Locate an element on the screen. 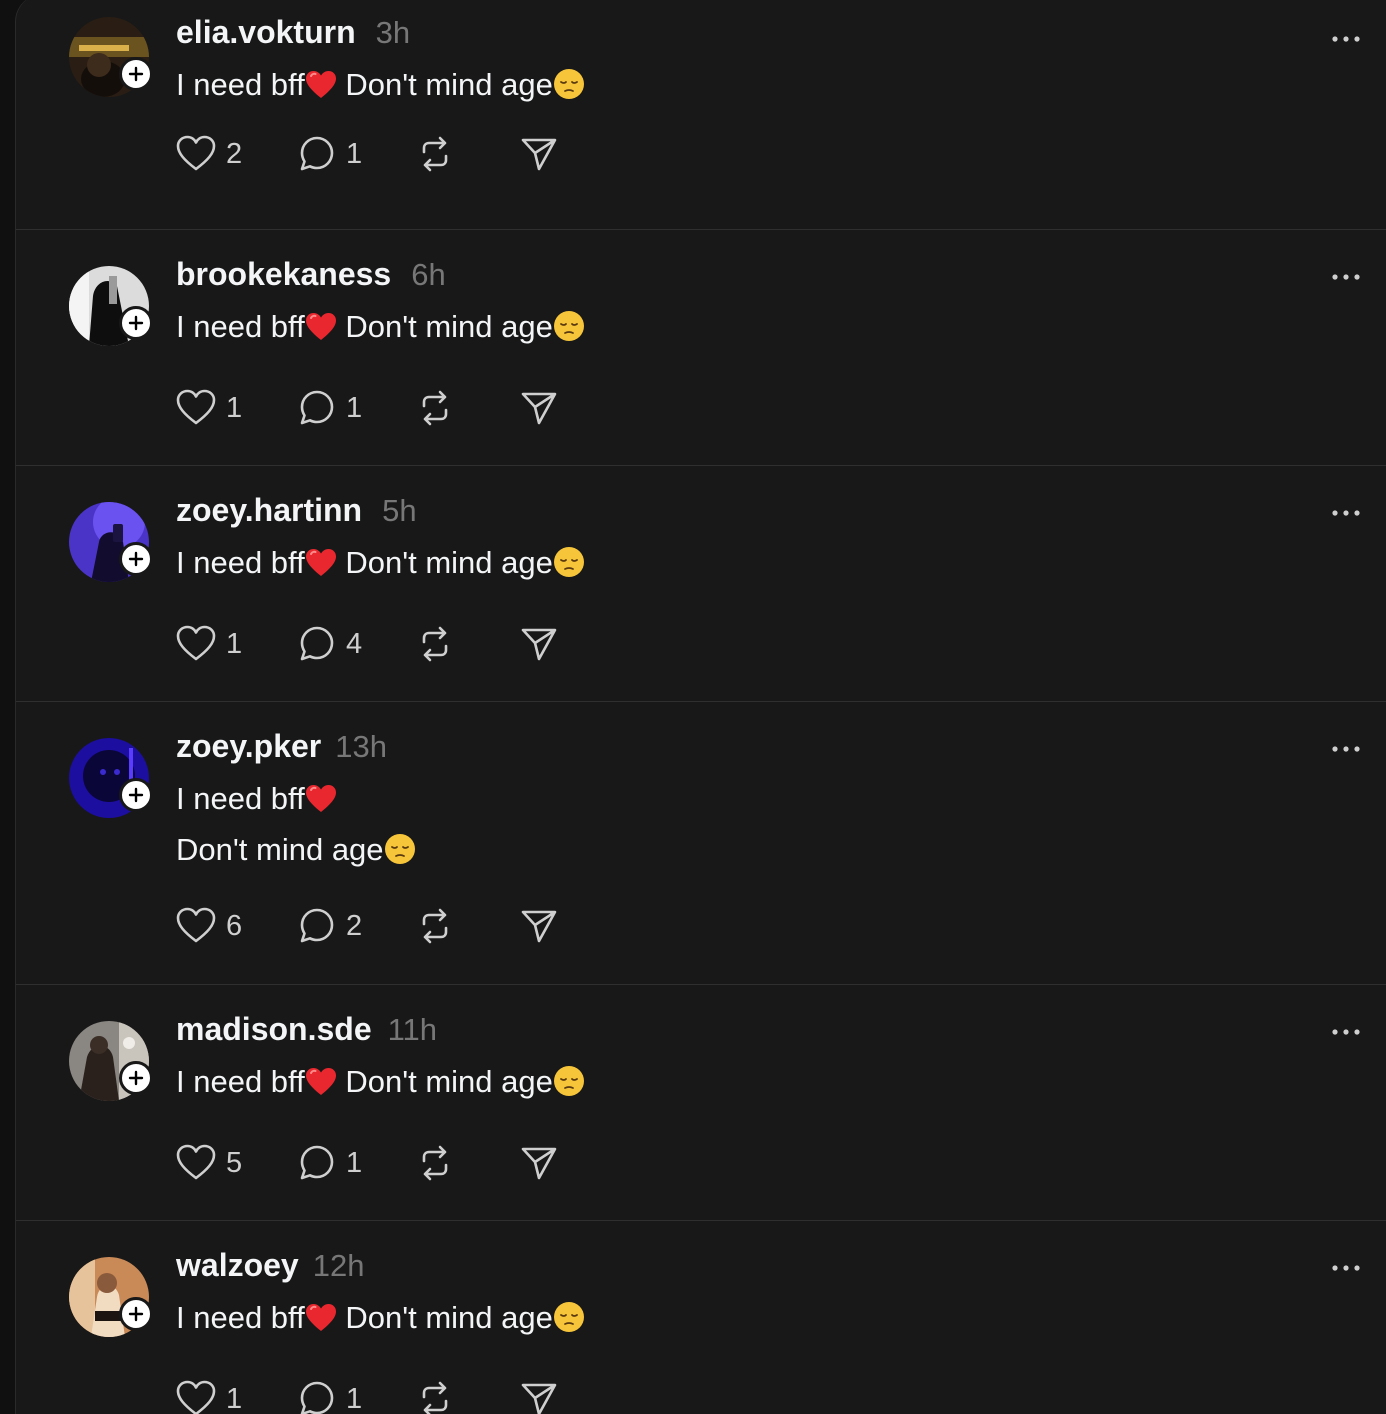 This screenshot has height=1414, width=1386. username: elia.vokturn is located at coordinates (266, 32).